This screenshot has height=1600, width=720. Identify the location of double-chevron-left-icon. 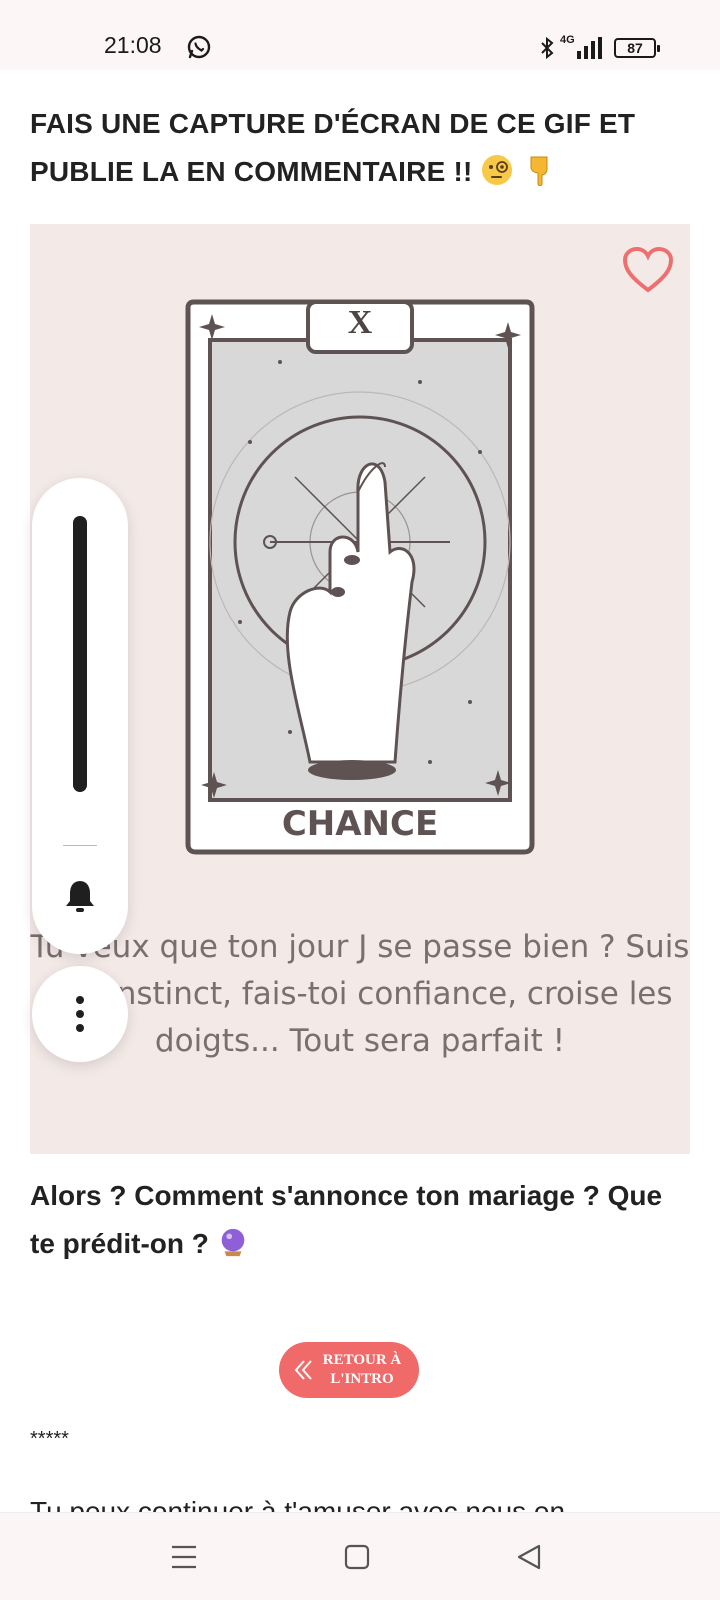
(303, 1370).